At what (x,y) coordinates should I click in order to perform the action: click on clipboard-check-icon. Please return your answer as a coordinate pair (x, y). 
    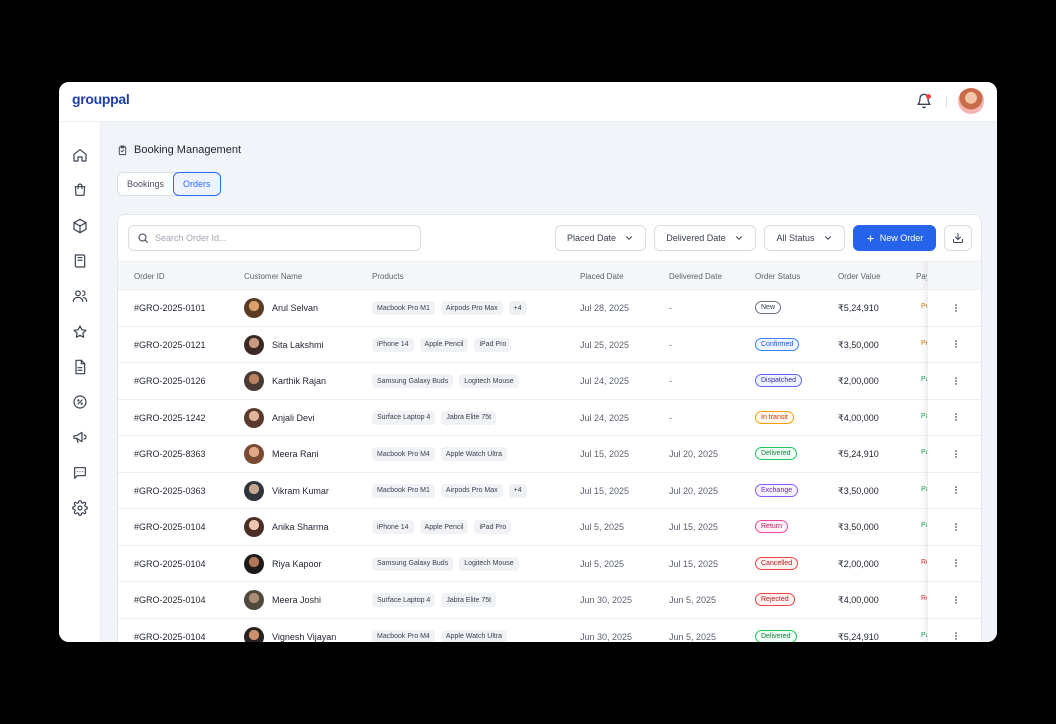
    Looking at the image, I should click on (122, 149).